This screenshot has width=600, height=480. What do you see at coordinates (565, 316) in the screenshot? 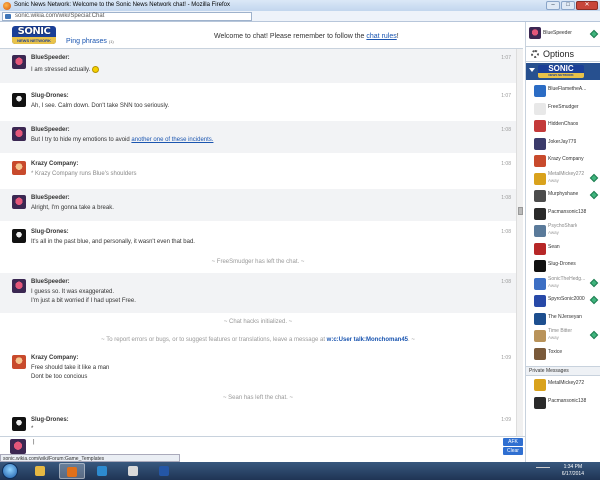
I see `sidebar-username: The NJerseyan` at bounding box center [565, 316].